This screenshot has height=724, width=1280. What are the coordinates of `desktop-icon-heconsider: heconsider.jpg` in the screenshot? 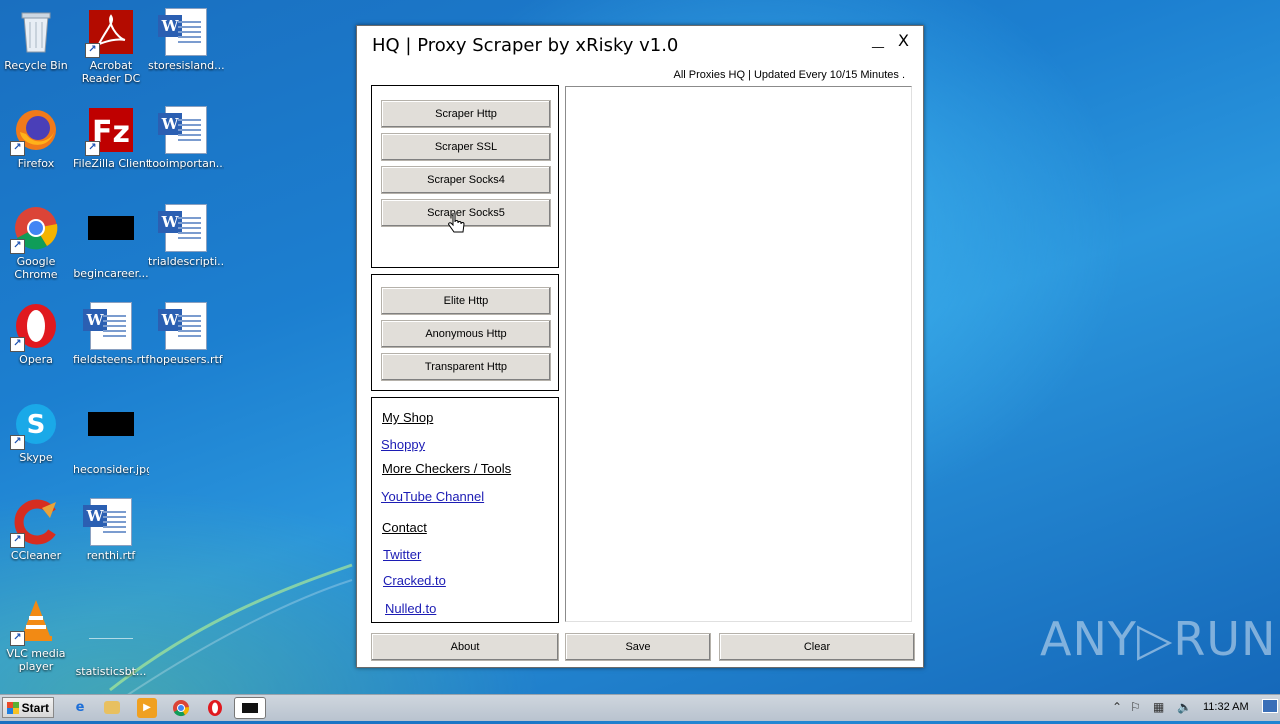 It's located at (111, 438).